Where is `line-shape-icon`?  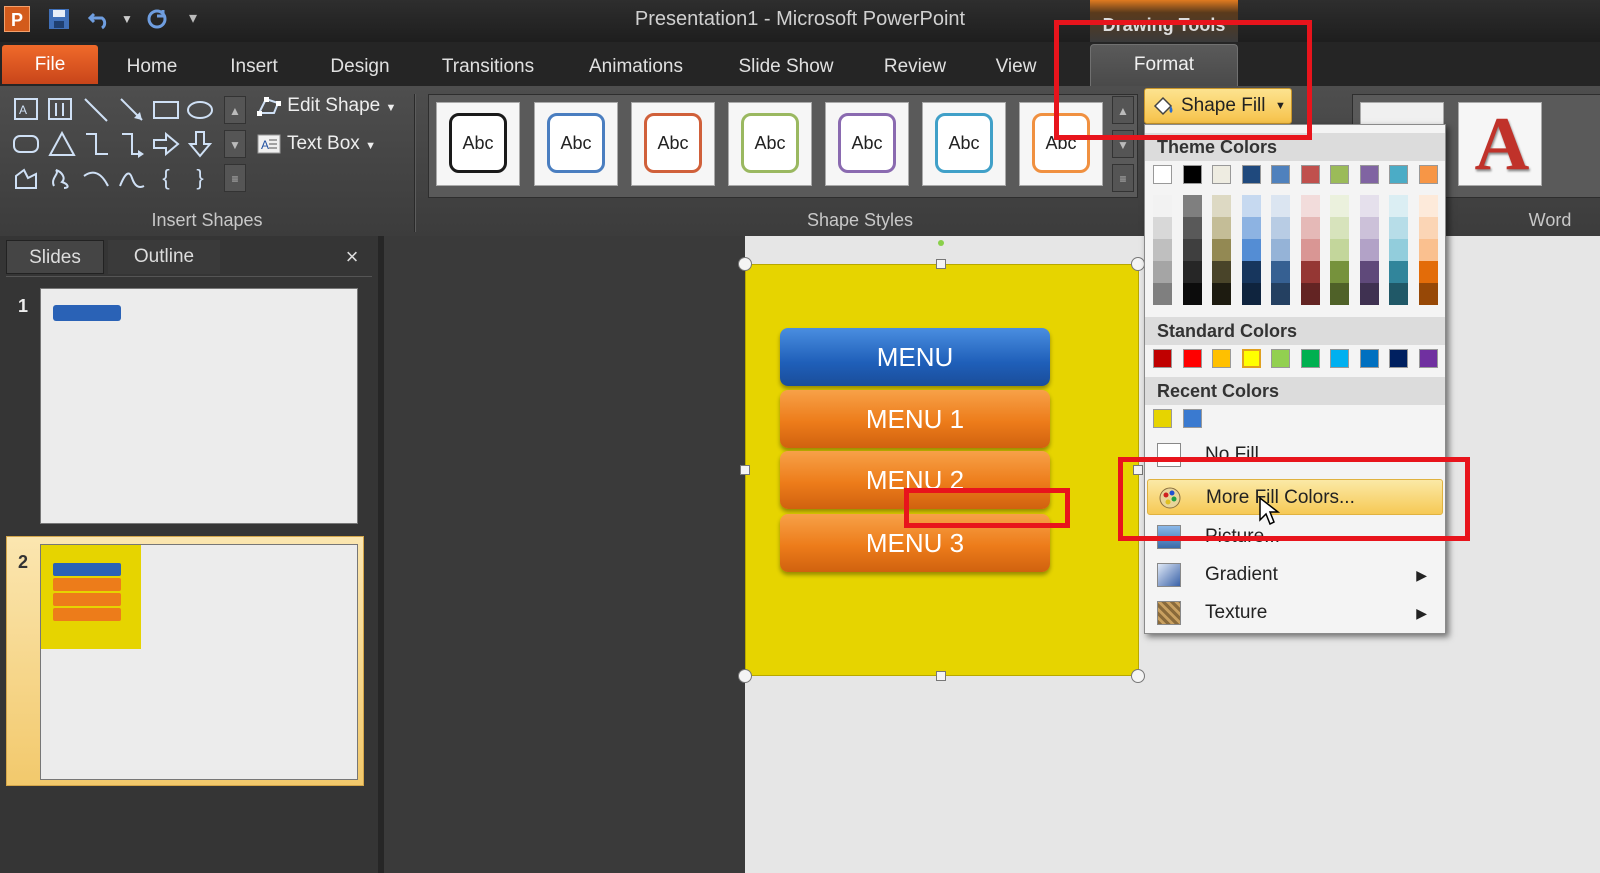
line-shape-icon is located at coordinates (96, 110).